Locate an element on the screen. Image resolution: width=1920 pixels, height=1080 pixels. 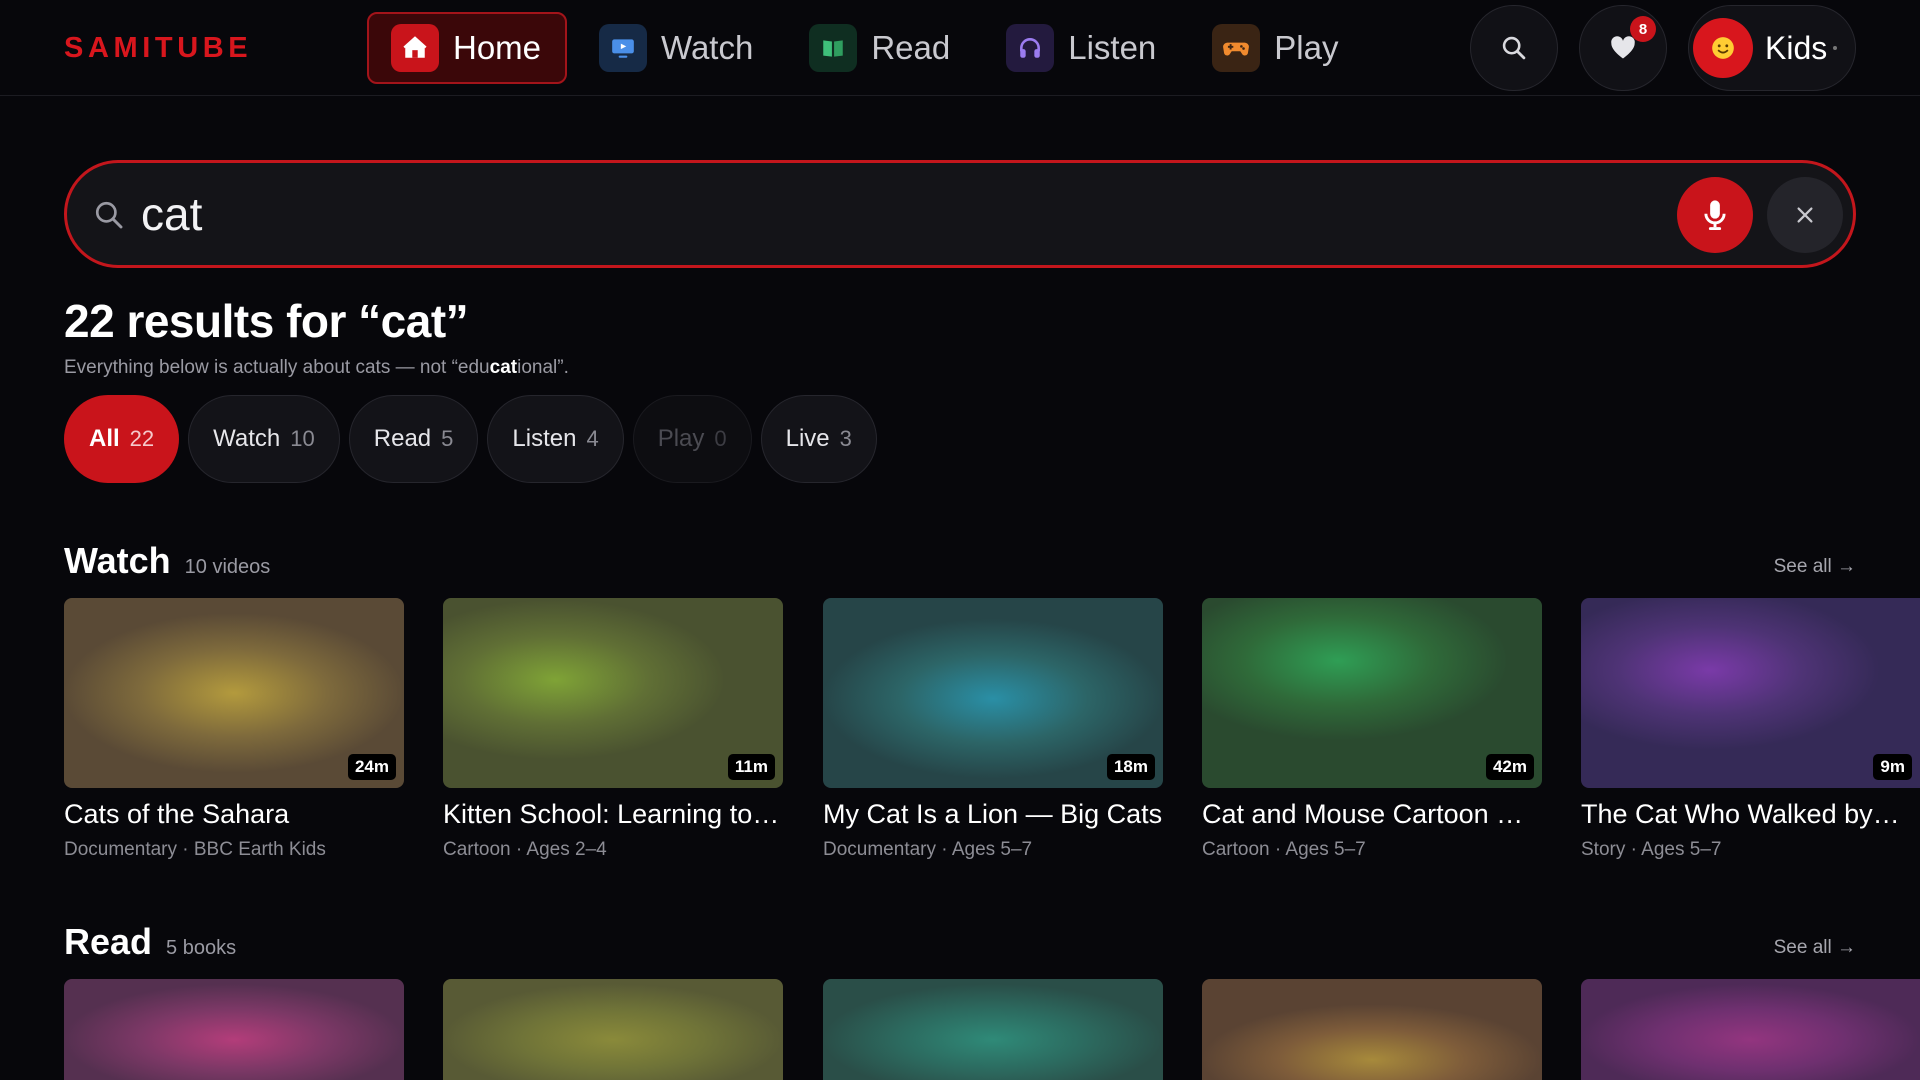
search-bar is located at coordinates (960, 214).